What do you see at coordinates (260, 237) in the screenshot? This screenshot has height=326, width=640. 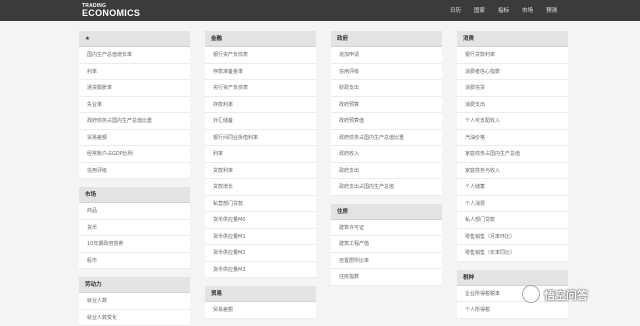 I see `indicator-link: 货币供应量M1` at bounding box center [260, 237].